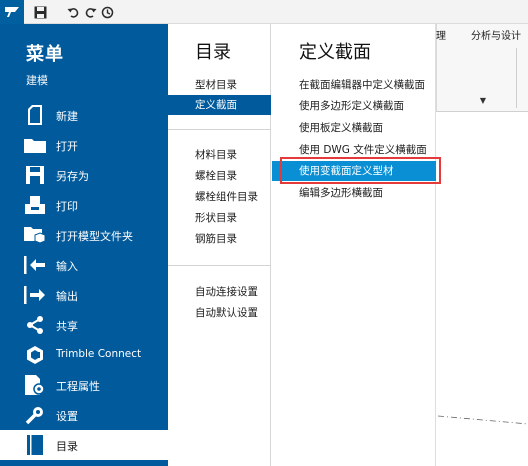 The image size is (528, 466). I want to click on menu-item-trimble-connect: Trimble Connect, so click(84, 355).